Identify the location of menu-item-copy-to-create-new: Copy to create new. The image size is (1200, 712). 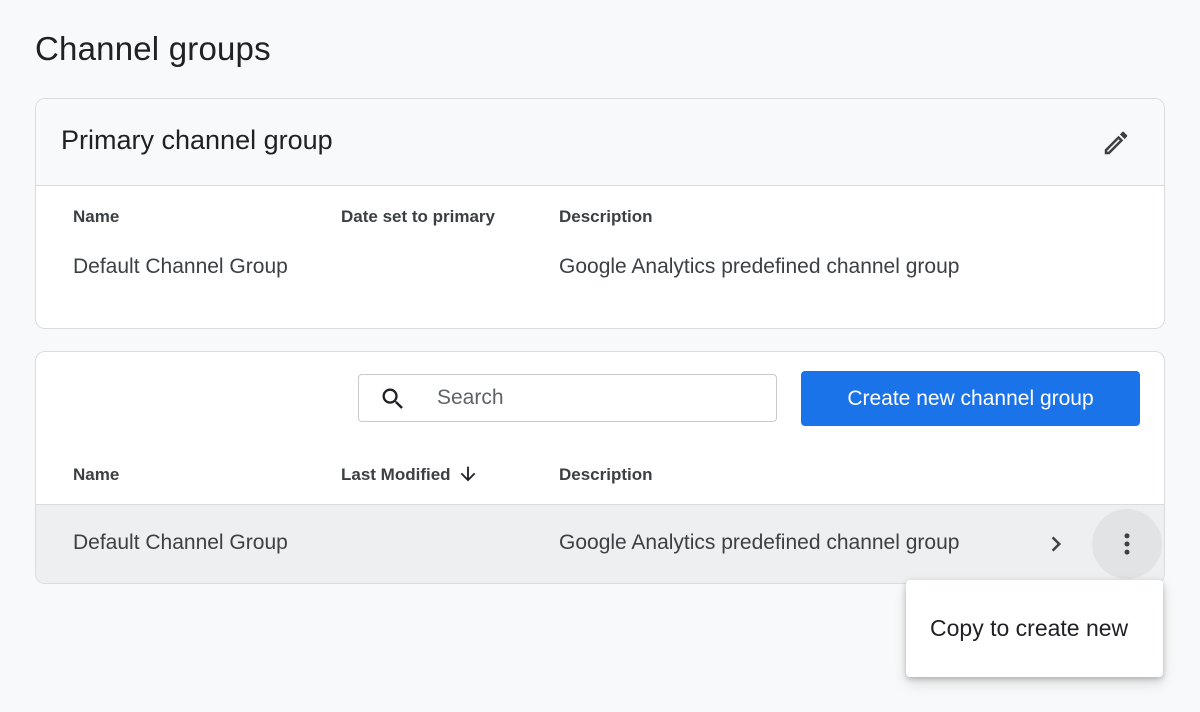
(1034, 628).